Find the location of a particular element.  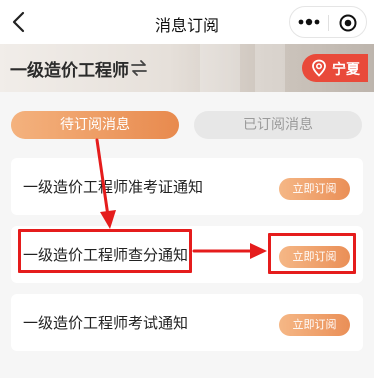

mini-program-capsule is located at coordinates (328, 22).